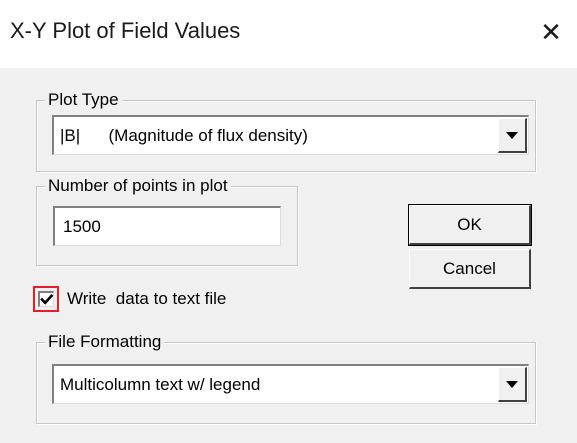  What do you see at coordinates (470, 225) in the screenshot?
I see `ok-button: OK` at bounding box center [470, 225].